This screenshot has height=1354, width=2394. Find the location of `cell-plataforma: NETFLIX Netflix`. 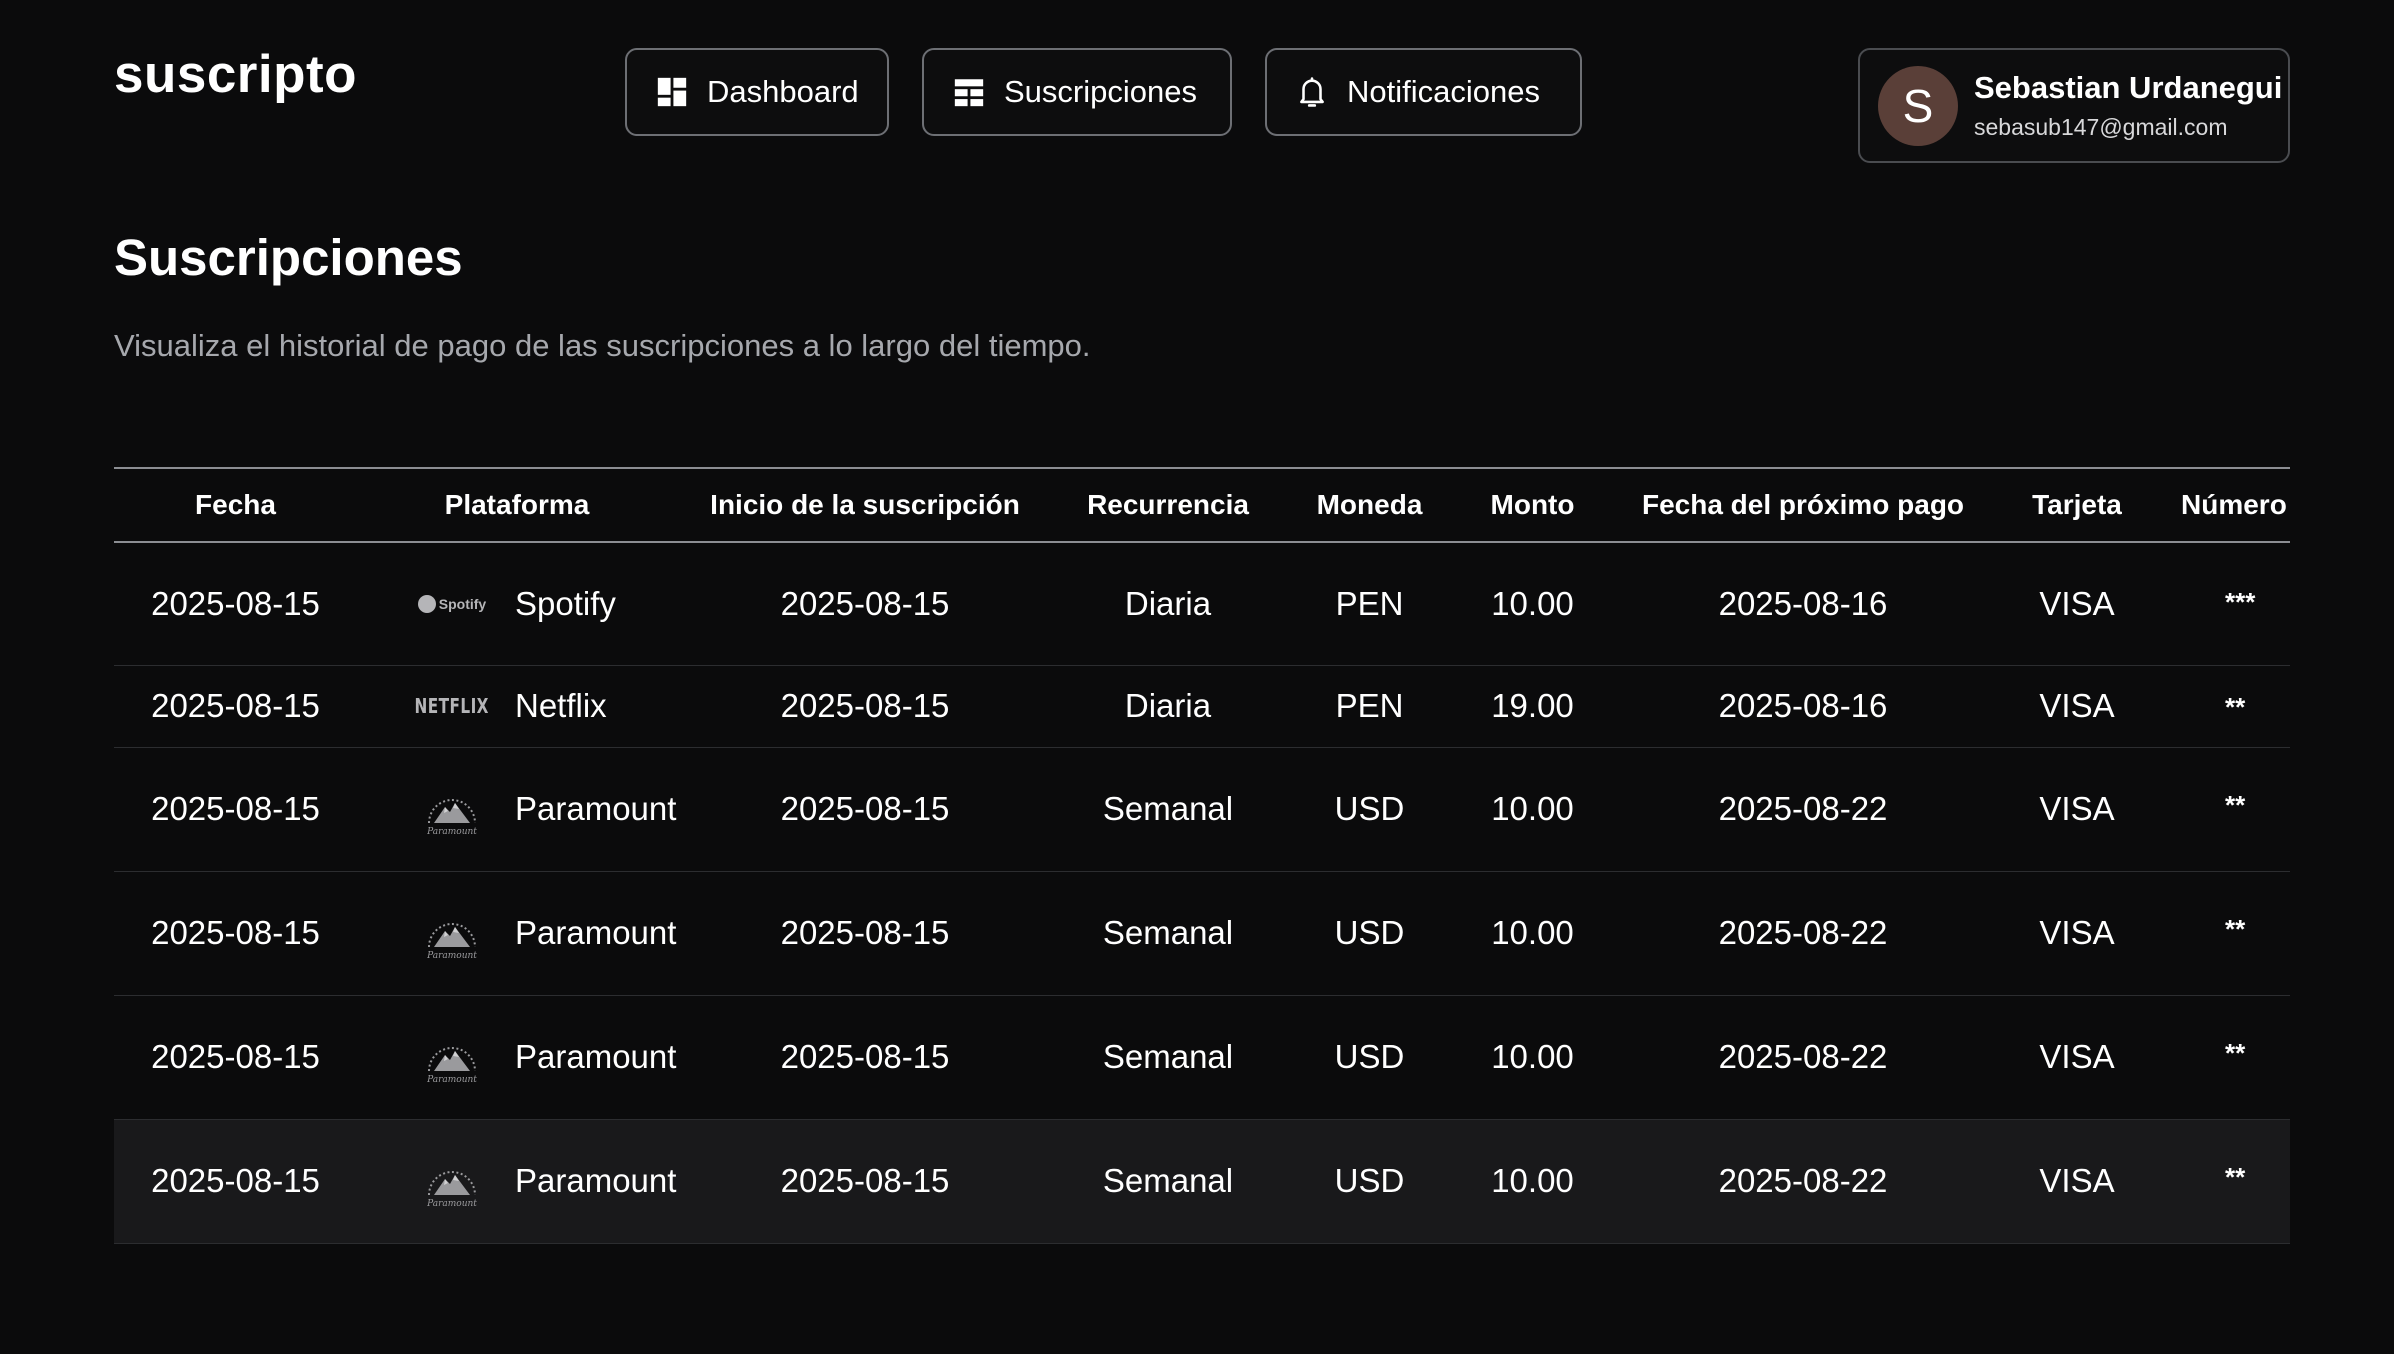

cell-plataforma: NETFLIX Netflix is located at coordinates (517, 706).